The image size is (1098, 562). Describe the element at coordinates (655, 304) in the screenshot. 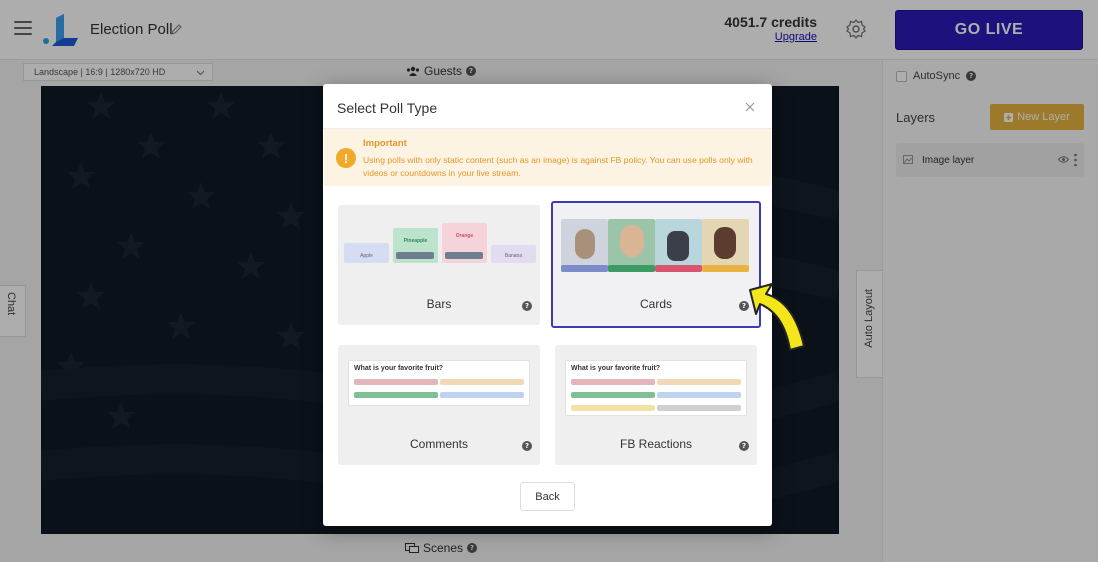

I see `card-label: Cards` at that location.